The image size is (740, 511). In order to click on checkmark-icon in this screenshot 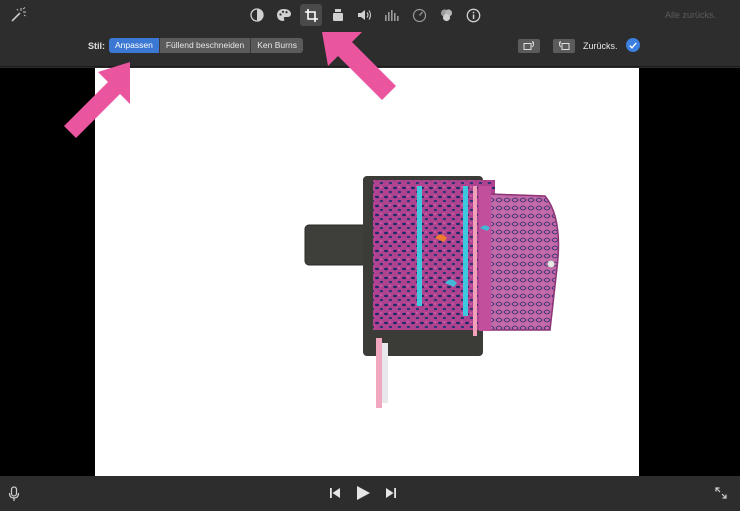, I will do `click(633, 45)`.